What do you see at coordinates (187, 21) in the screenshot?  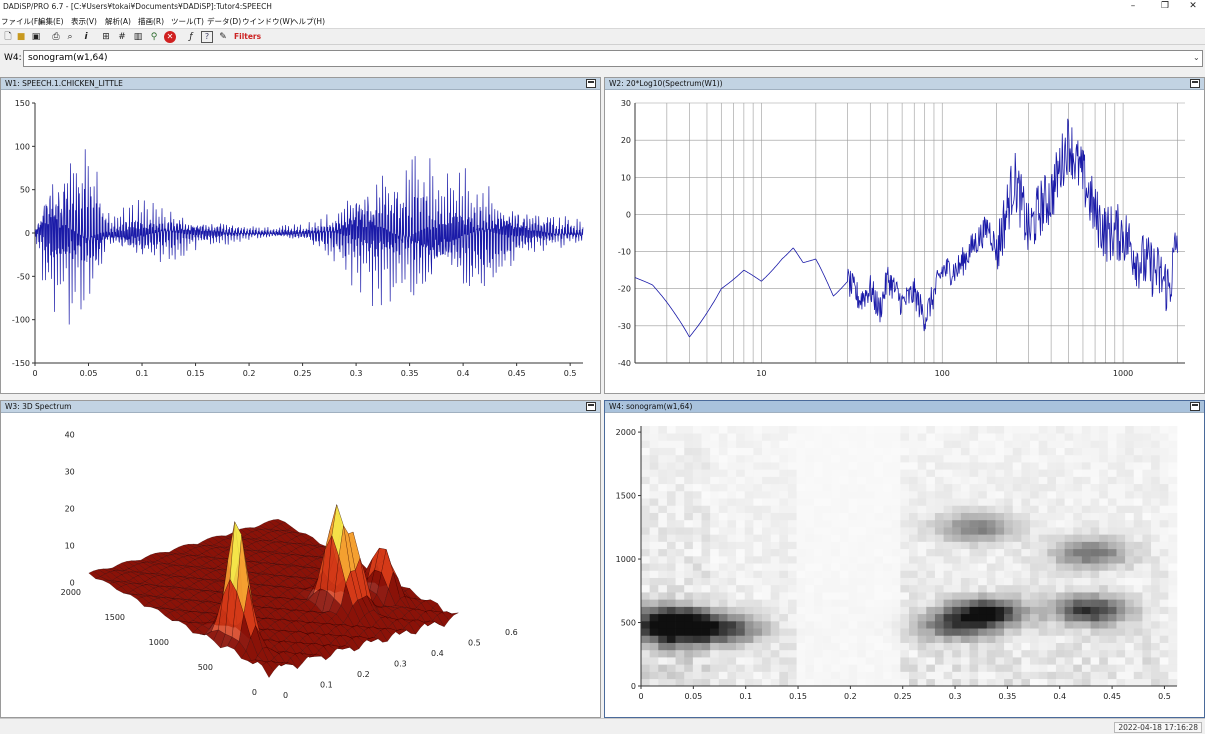 I see `menu-tools: ツール(T)` at bounding box center [187, 21].